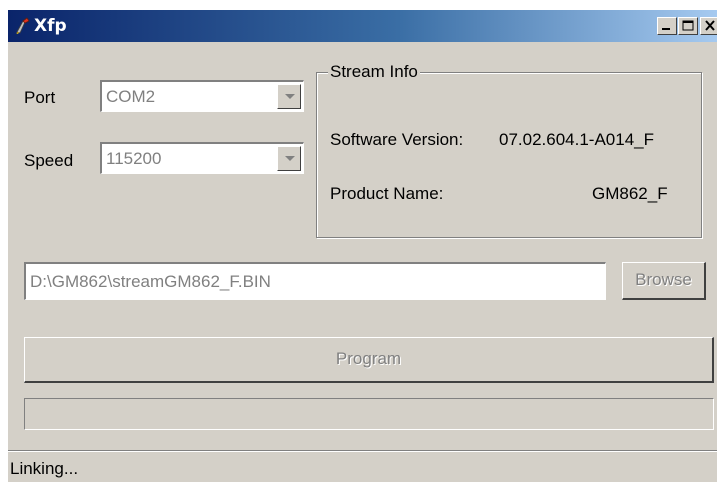 The image size is (717, 482). I want to click on speed-dropdown-button, so click(289, 158).